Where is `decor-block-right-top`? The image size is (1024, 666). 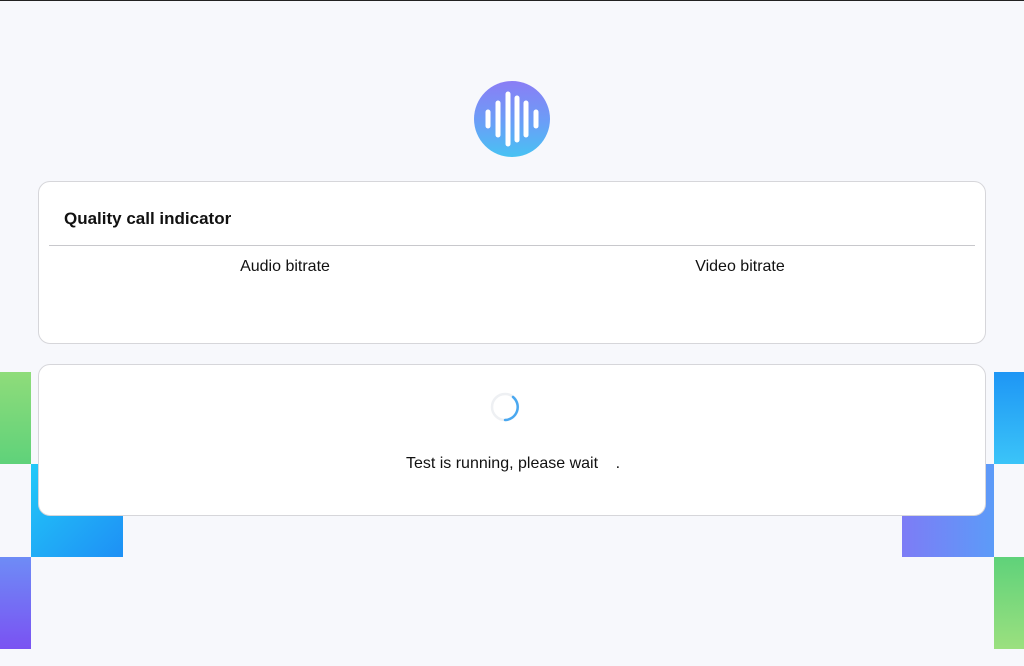 decor-block-right-top is located at coordinates (1009, 418).